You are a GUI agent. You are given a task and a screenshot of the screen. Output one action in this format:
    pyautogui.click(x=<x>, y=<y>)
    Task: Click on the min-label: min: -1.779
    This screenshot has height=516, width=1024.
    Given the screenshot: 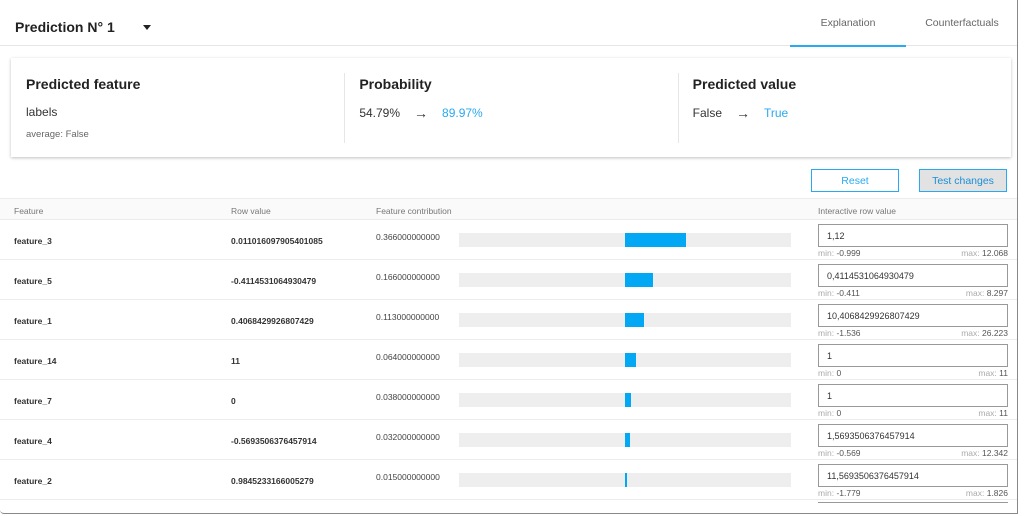 What is the action you would take?
    pyautogui.click(x=839, y=493)
    